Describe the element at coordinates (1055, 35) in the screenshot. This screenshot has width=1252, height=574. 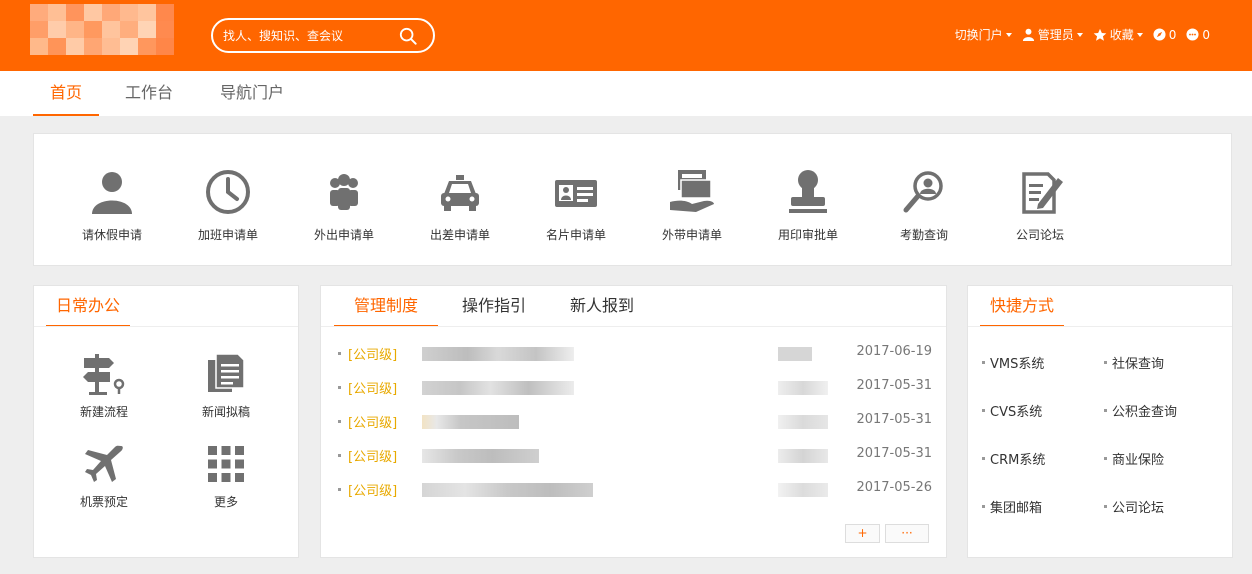
I see `admin-label: 管理员` at that location.